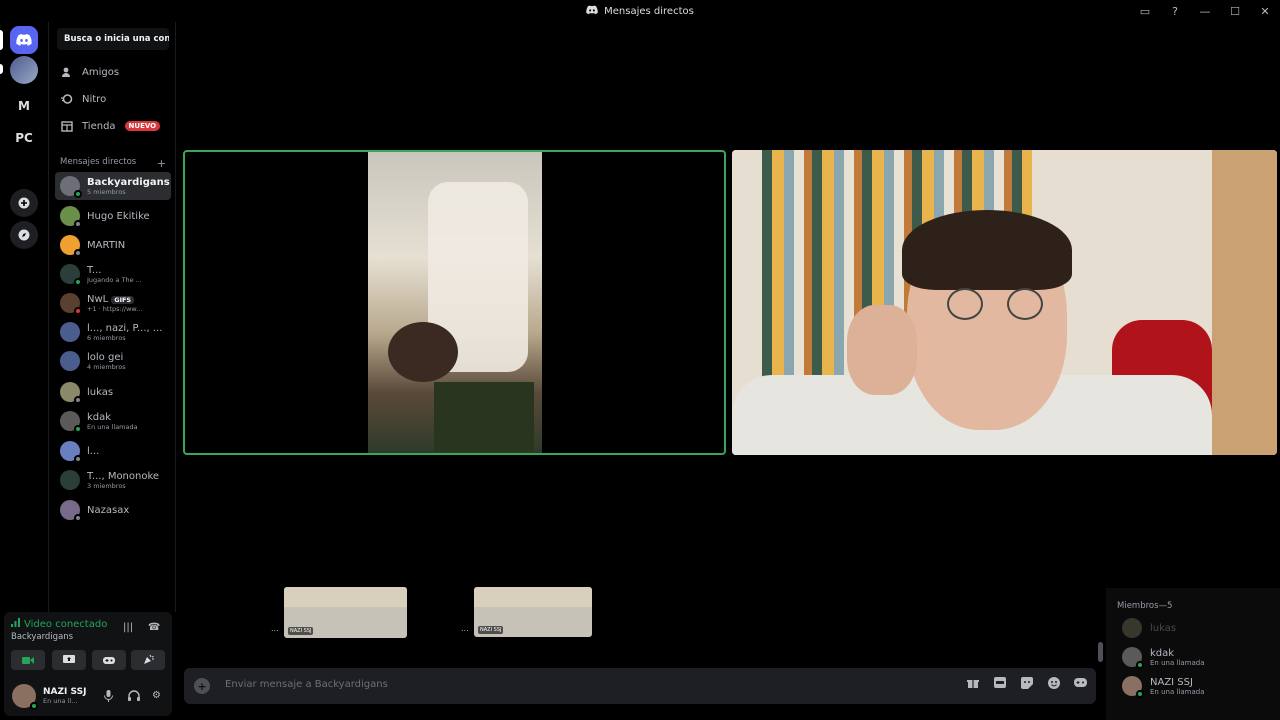 This screenshot has width=1280, height=720. I want to click on member-item: NAZI SSJ En una llamada, so click(1163, 687).